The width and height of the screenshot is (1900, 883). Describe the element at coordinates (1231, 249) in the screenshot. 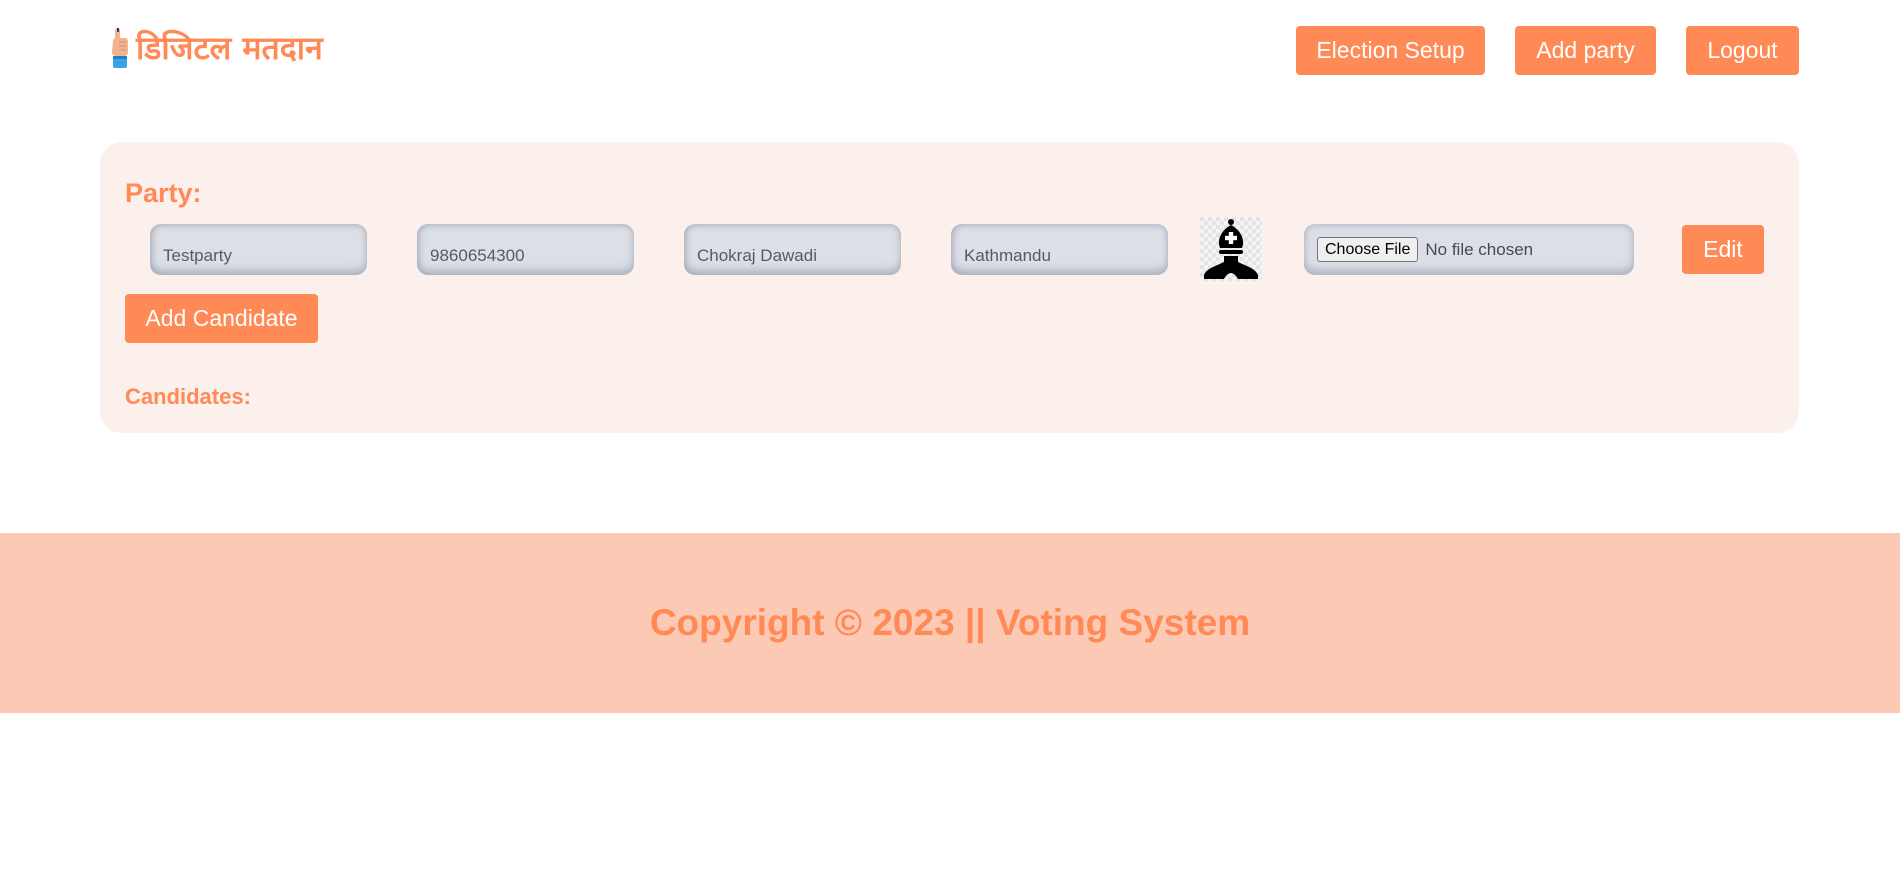

I see `chess-bishop-icon` at that location.